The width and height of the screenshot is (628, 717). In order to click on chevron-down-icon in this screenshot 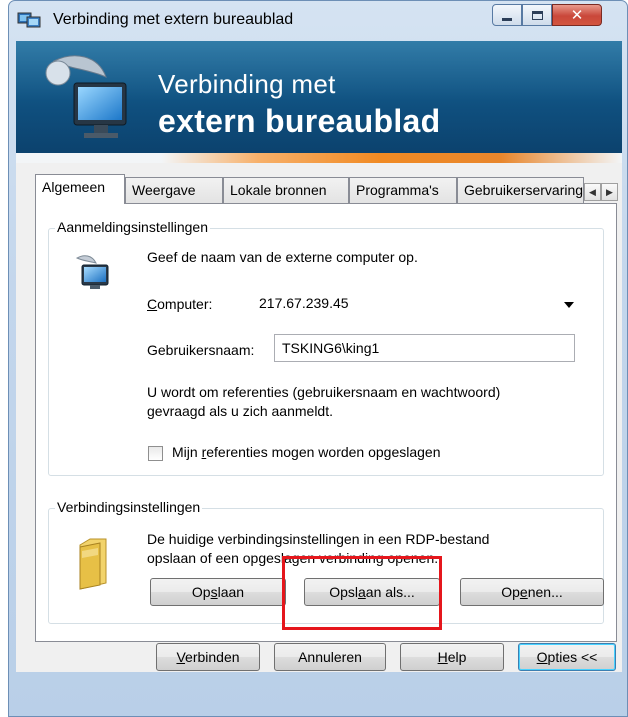, I will do `click(569, 305)`.